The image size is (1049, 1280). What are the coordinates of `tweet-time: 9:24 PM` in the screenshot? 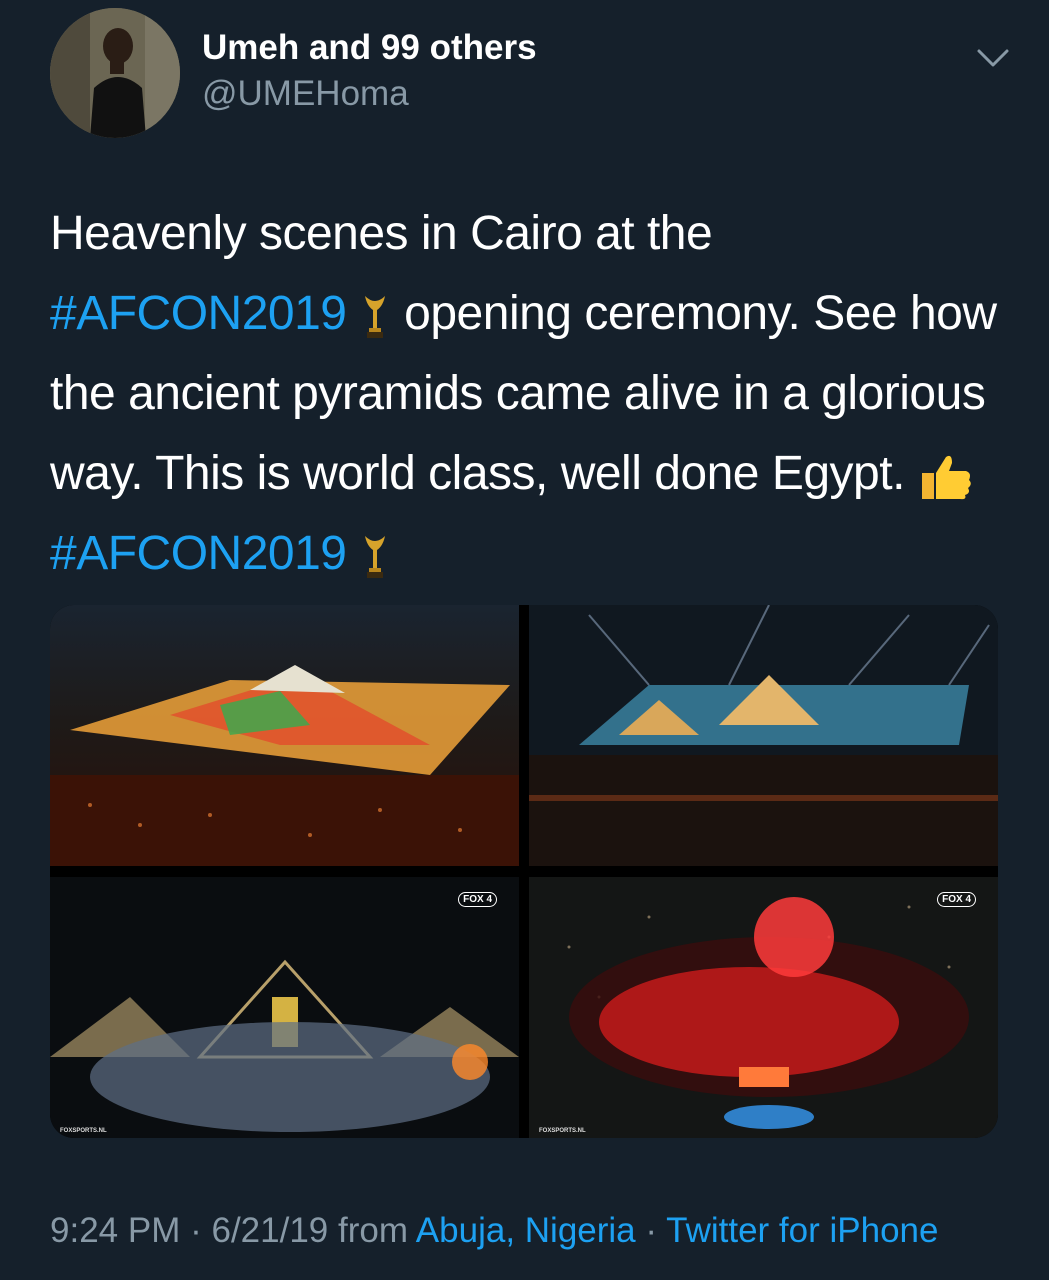 It's located at (115, 1230).